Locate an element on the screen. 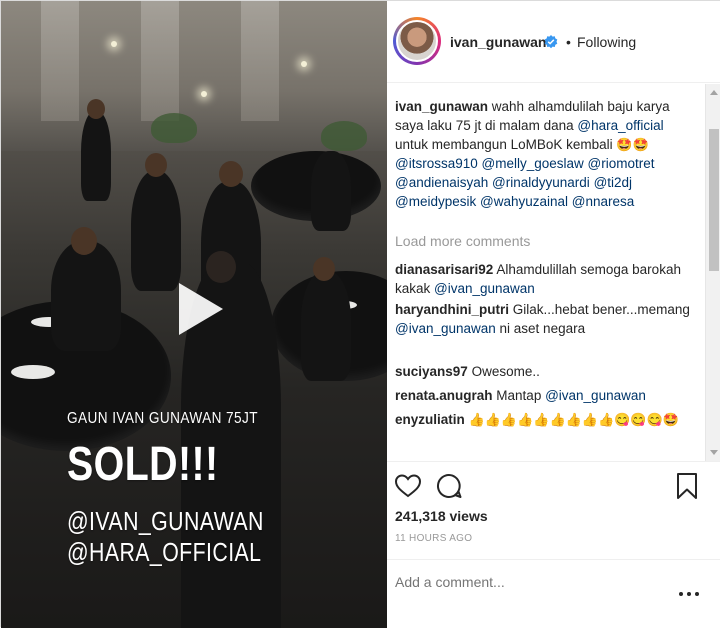  comment-username: dianasarisari92 is located at coordinates (444, 269).